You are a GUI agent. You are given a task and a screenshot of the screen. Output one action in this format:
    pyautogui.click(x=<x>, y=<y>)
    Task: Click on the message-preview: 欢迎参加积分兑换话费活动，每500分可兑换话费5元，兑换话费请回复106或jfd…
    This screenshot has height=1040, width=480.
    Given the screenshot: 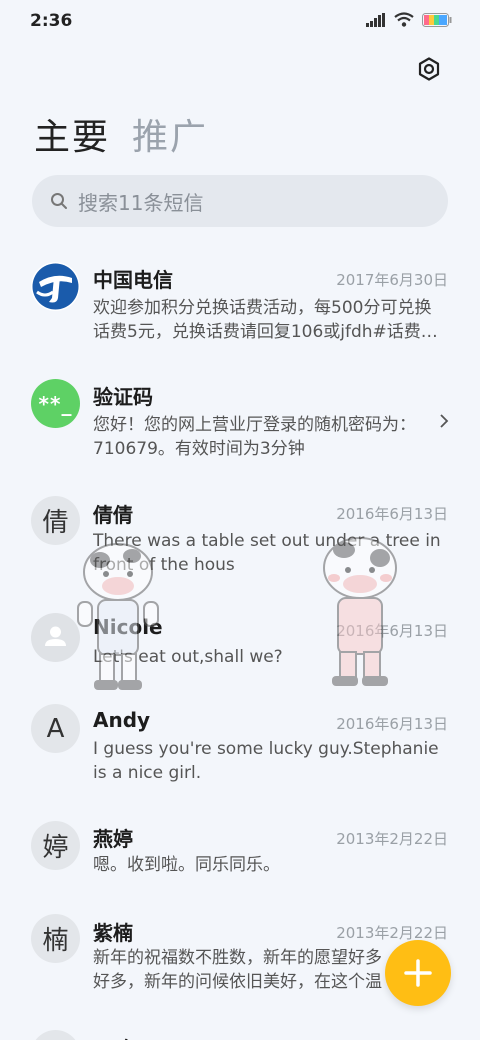 What is the action you would take?
    pyautogui.click(x=265, y=320)
    